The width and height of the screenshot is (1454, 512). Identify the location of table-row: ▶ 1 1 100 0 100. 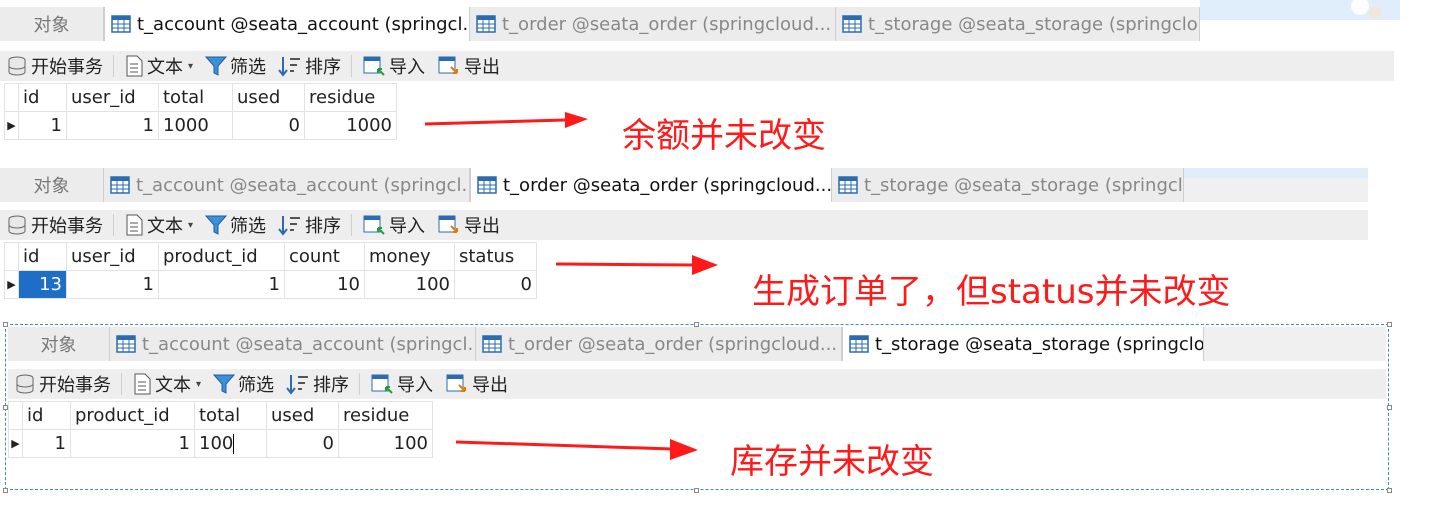
(220, 443).